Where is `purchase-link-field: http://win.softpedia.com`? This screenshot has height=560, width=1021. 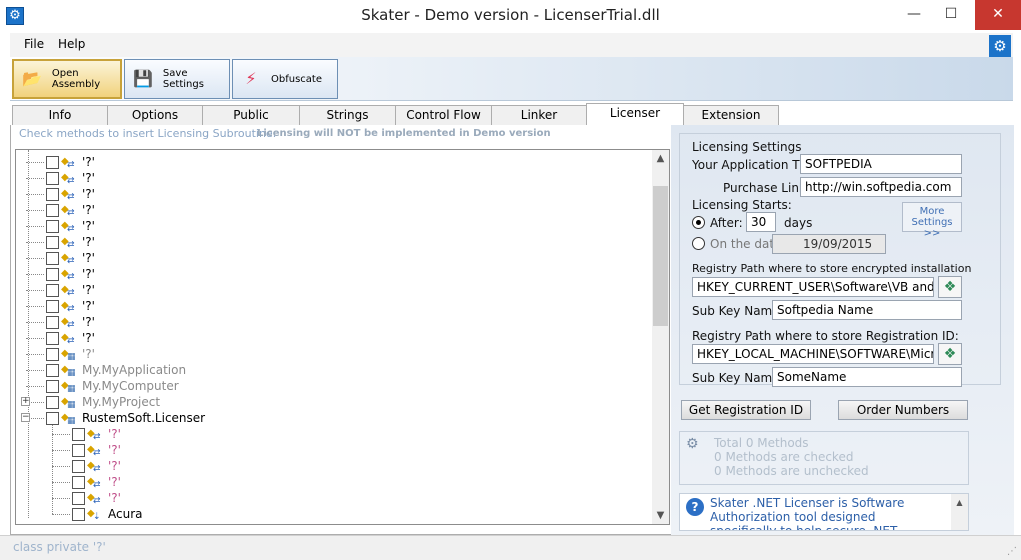 purchase-link-field: http://win.softpedia.com is located at coordinates (881, 187).